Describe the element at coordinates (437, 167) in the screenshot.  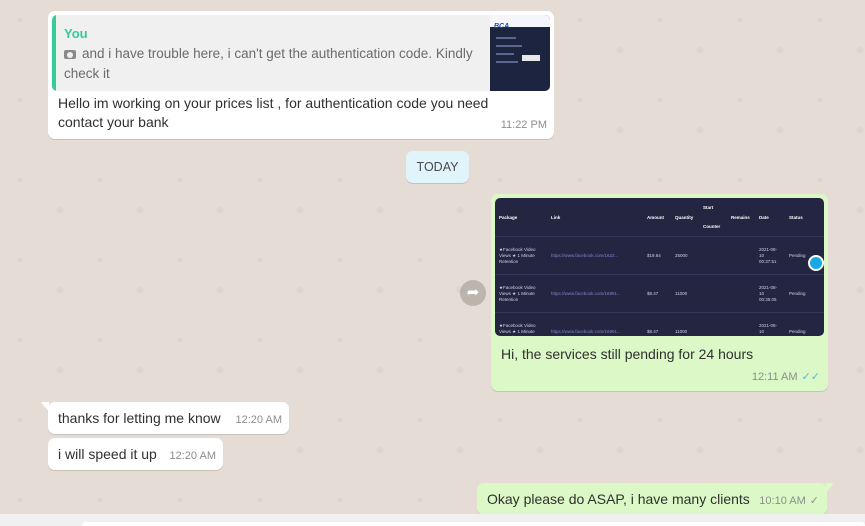
I see `date-divider: TODAY` at that location.